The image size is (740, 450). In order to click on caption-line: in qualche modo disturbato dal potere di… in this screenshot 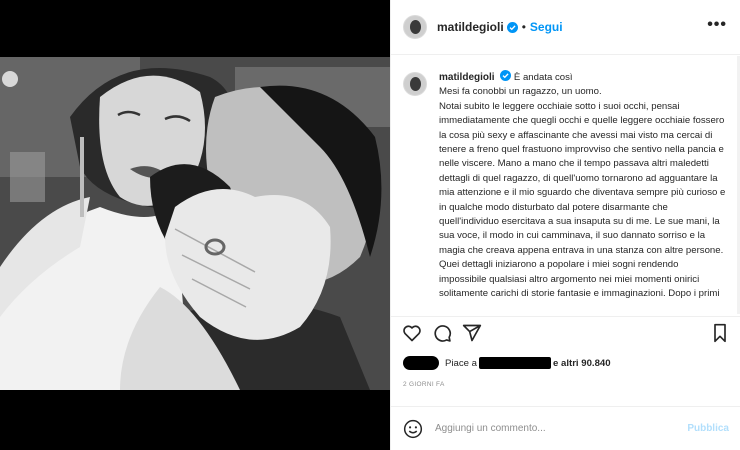, I will do `click(553, 207)`.